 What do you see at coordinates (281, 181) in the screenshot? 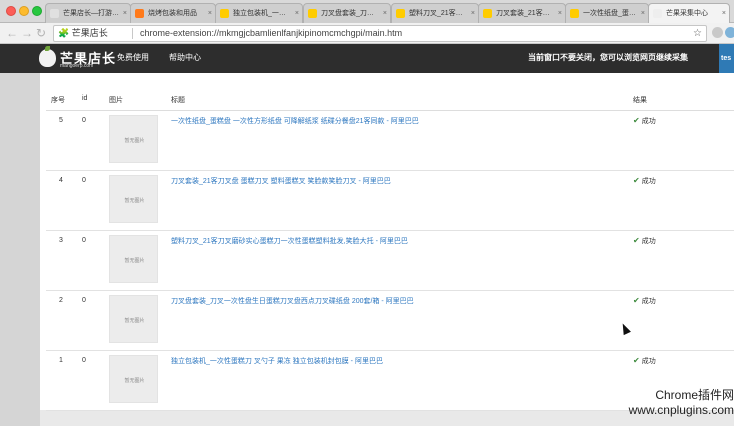
I see `product-title-link: 刀叉套装_21客刀叉盘 蛋糕刀叉 塑料蛋糕叉 笑脸款笑脸刀叉 - 阿里巴巴` at bounding box center [281, 181].